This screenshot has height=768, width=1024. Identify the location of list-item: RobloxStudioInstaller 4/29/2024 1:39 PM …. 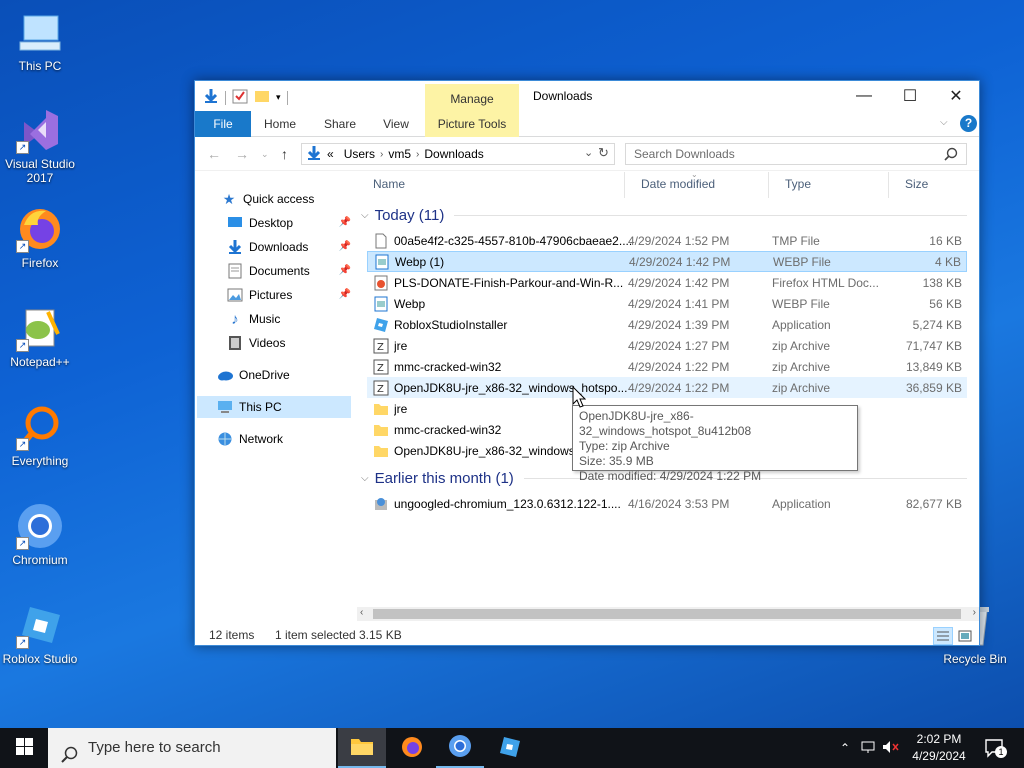
(667, 324).